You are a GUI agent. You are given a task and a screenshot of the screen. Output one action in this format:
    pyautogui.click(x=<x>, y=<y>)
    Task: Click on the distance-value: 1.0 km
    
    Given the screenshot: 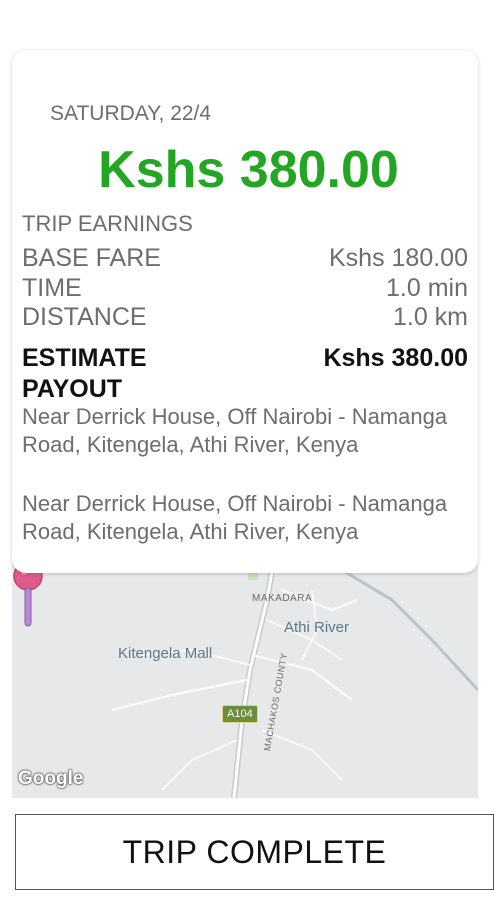 What is the action you would take?
    pyautogui.click(x=430, y=317)
    